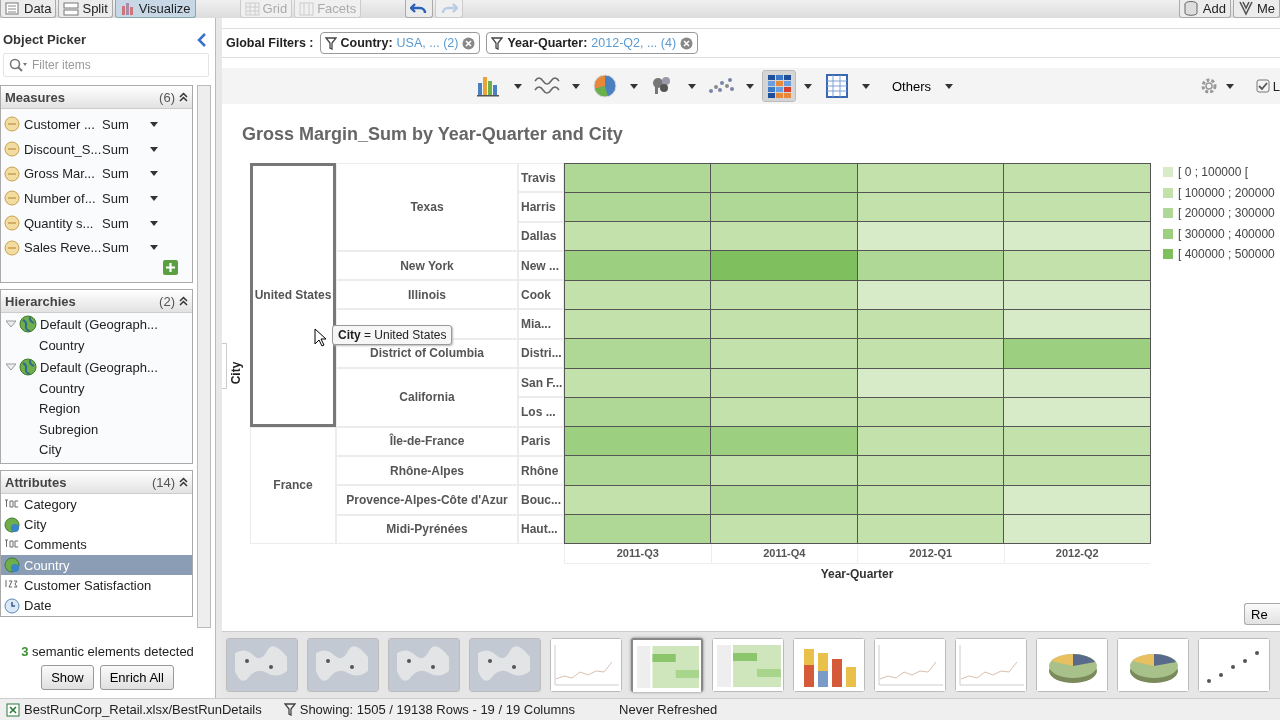  What do you see at coordinates (911, 86) in the screenshot?
I see `others-menu: Others` at bounding box center [911, 86].